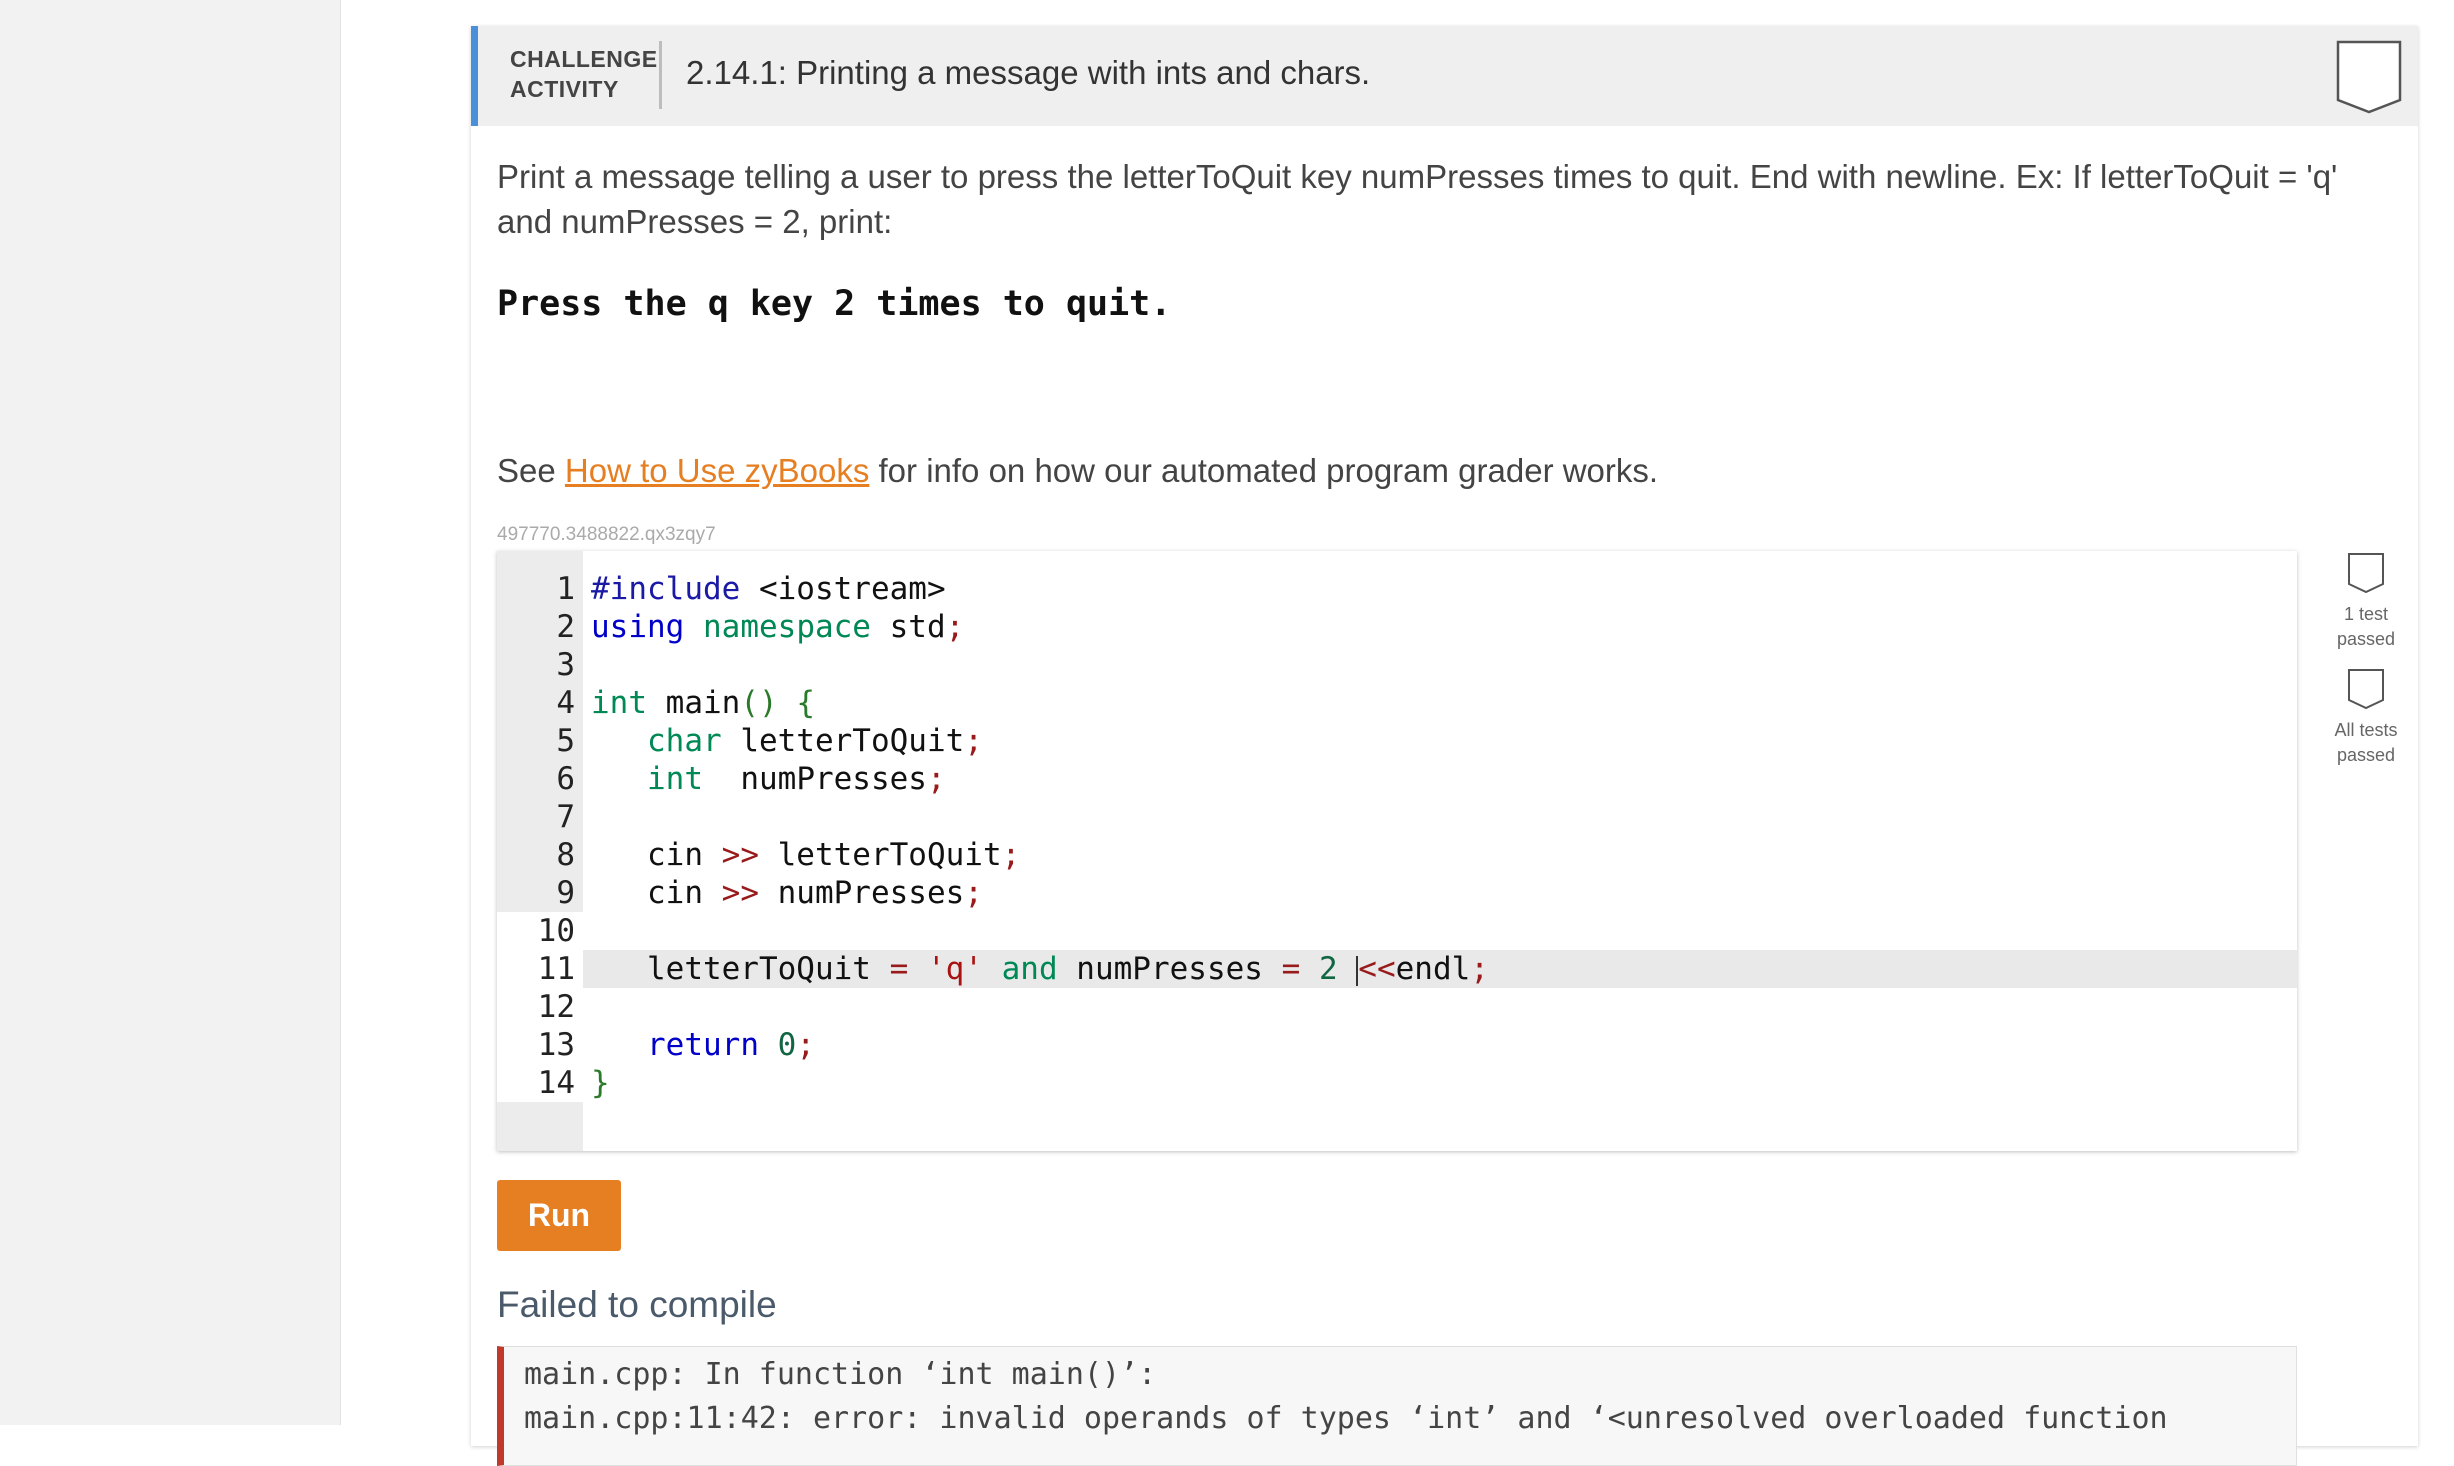  I want to click on line-number: 3, so click(565, 665).